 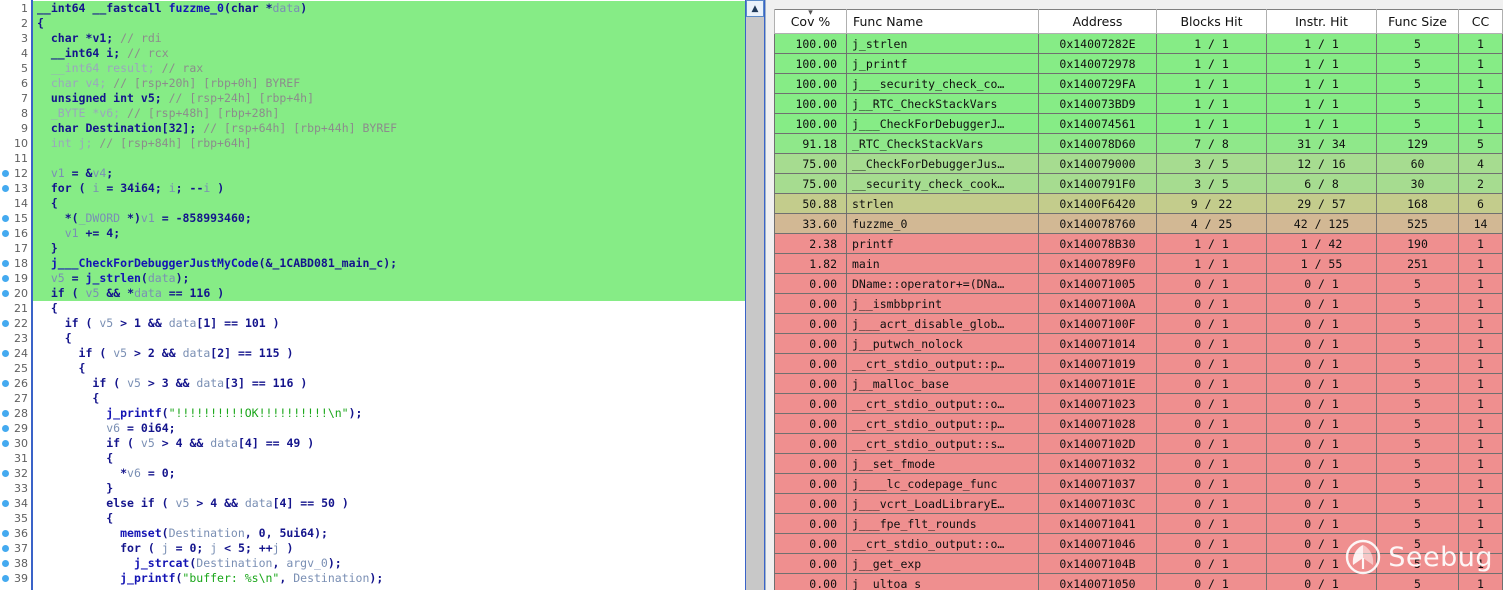 What do you see at coordinates (389, 353) in the screenshot?
I see `code-line: if ( v5 > 2 && data[2] == 115 )` at bounding box center [389, 353].